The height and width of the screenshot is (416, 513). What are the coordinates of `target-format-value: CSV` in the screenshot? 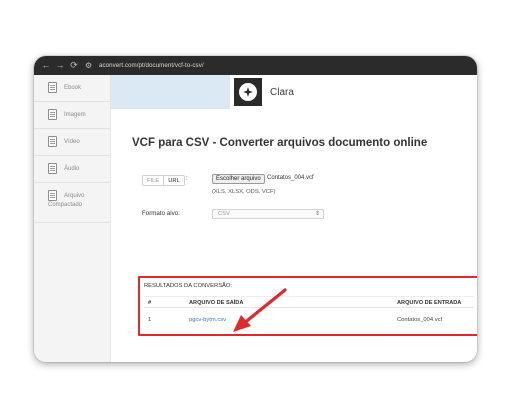 It's located at (224, 214).